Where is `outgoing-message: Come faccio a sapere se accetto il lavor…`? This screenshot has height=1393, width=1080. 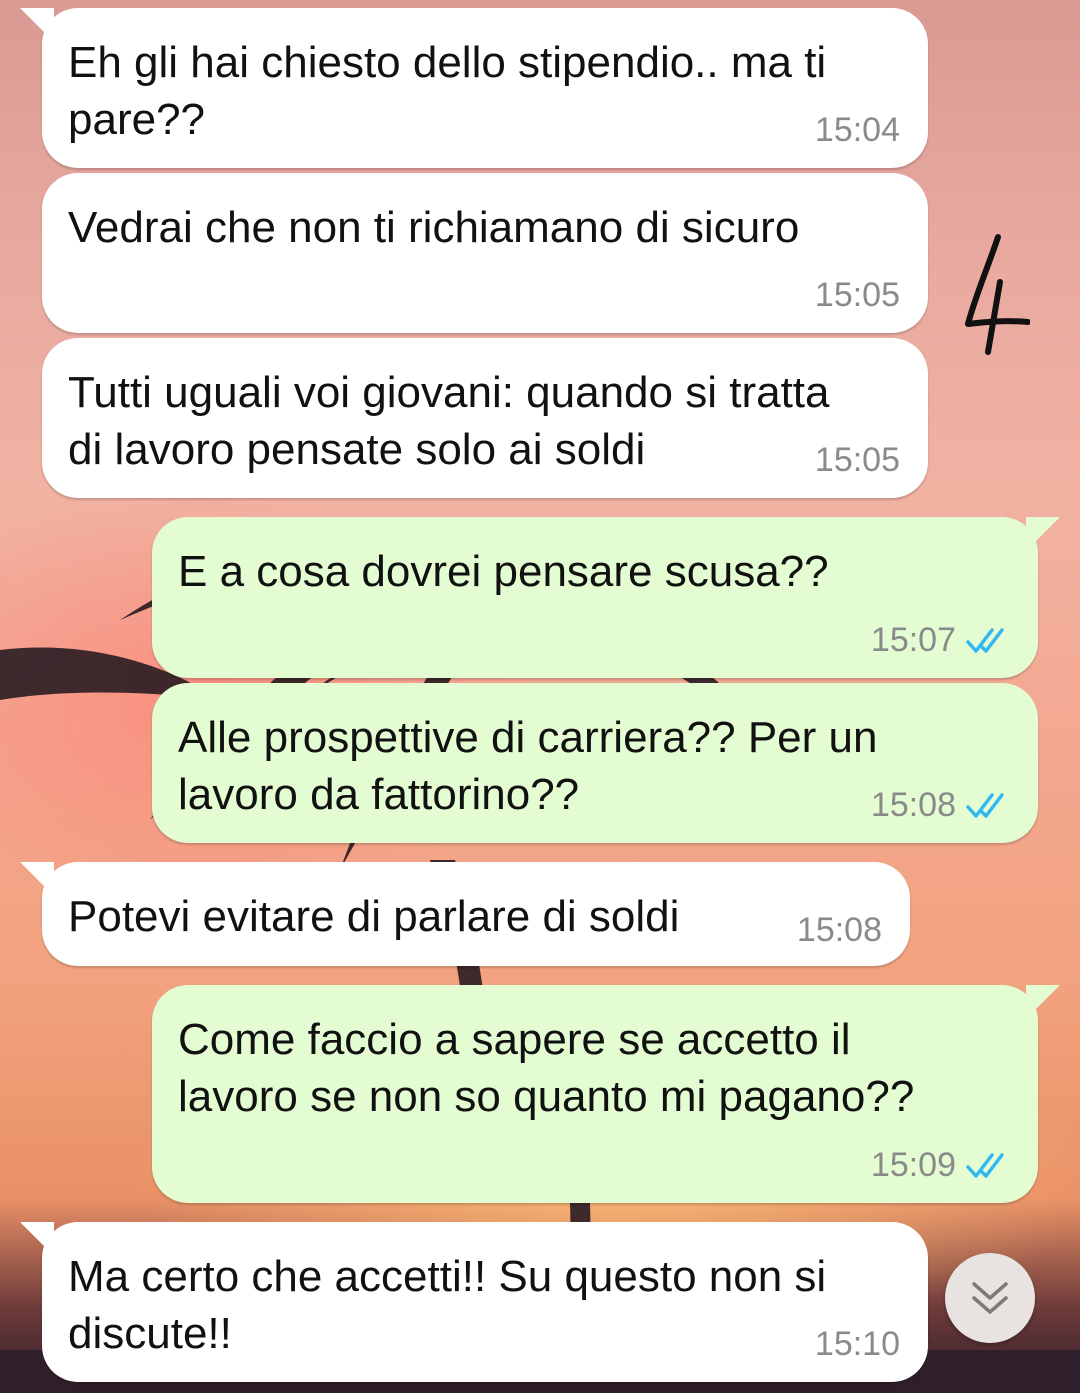
outgoing-message: Come faccio a sapere se accetto il lavor… is located at coordinates (606, 1094).